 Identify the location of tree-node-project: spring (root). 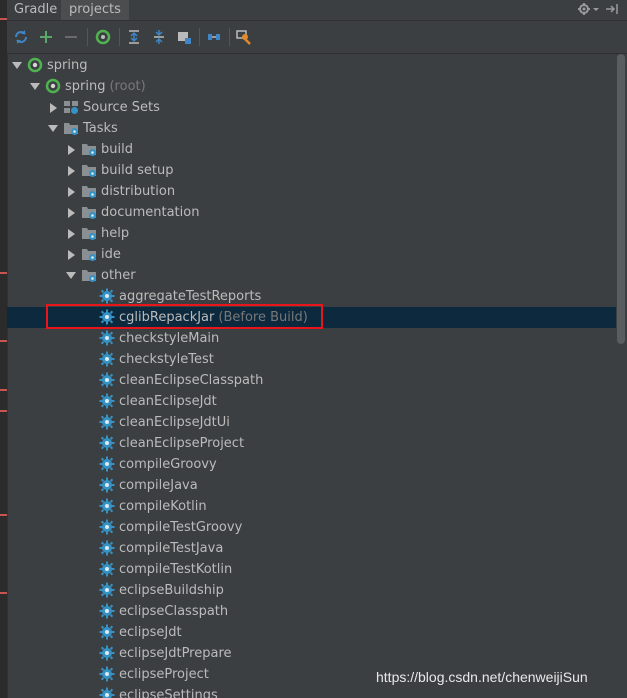
(311, 86).